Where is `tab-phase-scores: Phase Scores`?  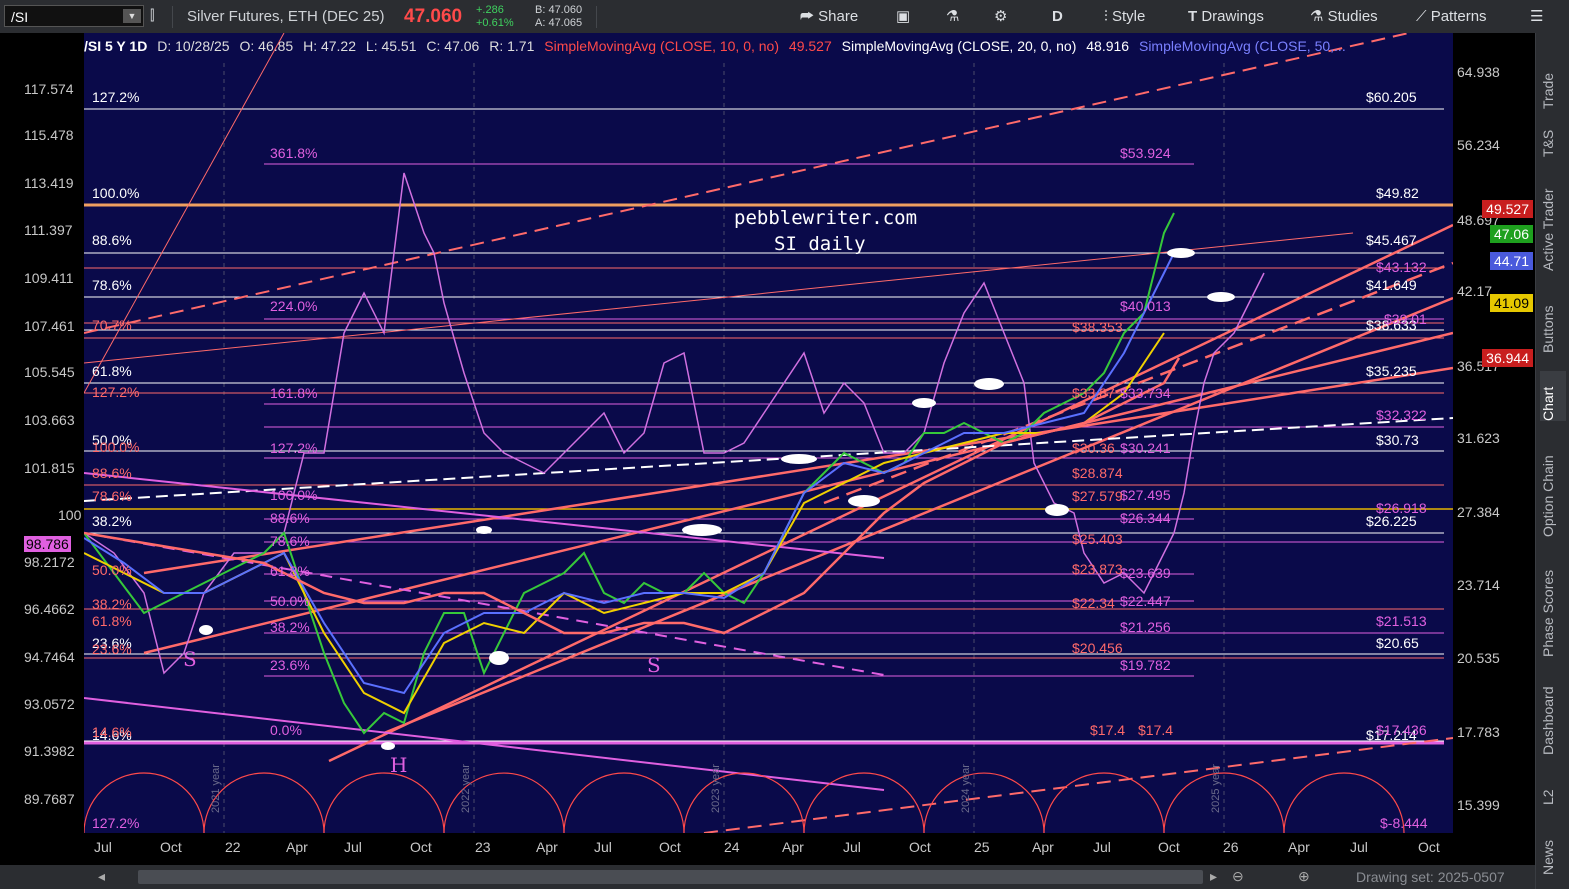 tab-phase-scores: Phase Scores is located at coordinates (1553, 607).